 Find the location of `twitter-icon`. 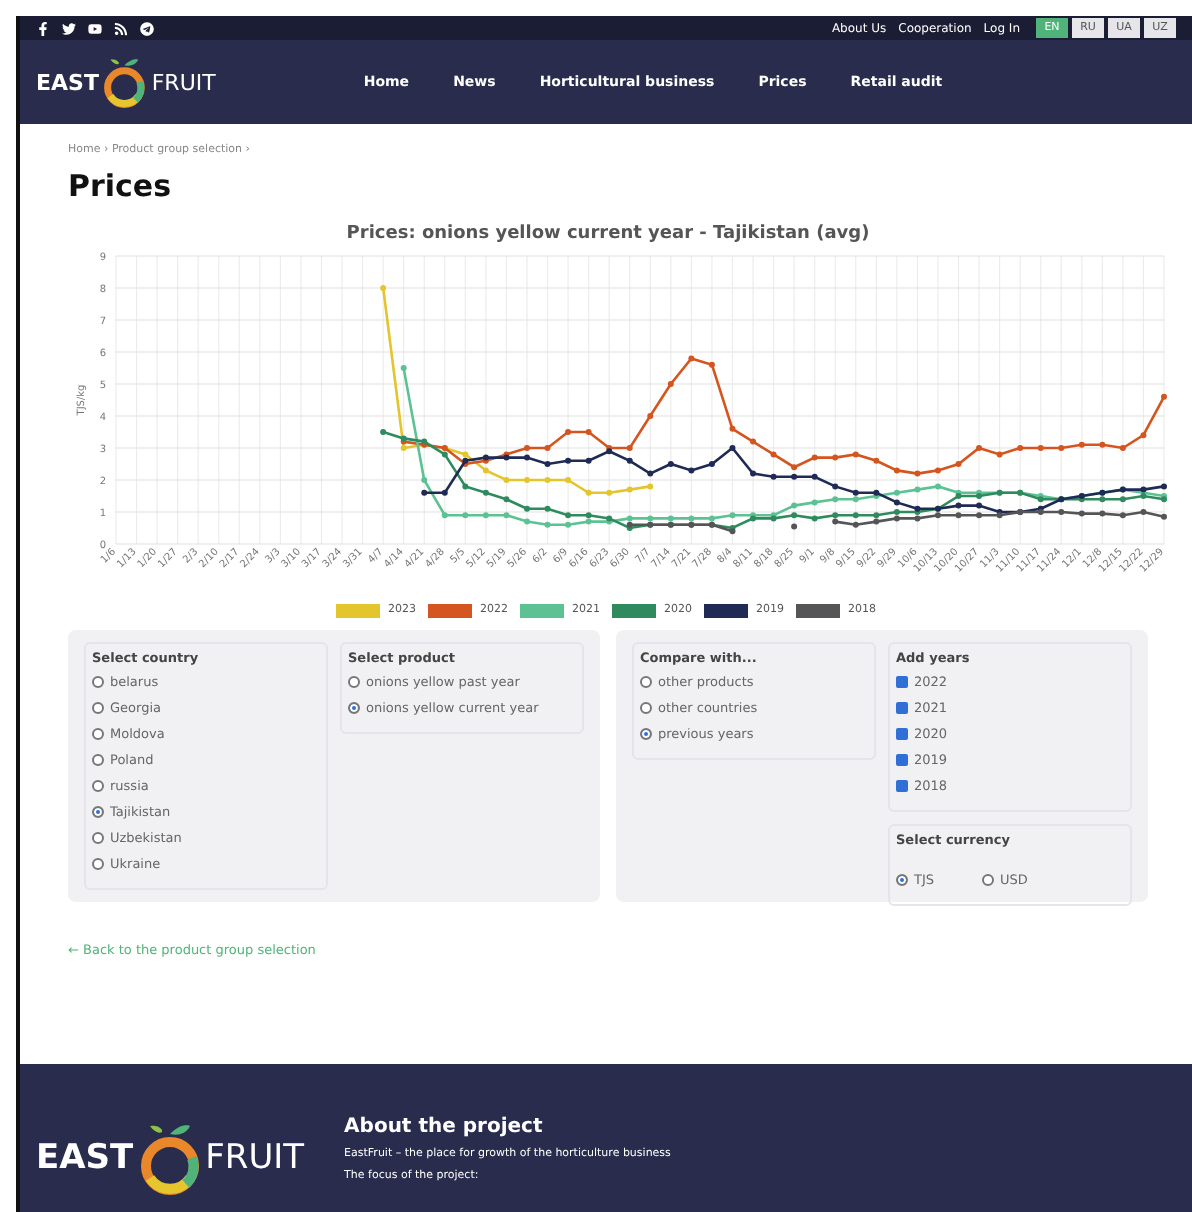

twitter-icon is located at coordinates (69, 28).